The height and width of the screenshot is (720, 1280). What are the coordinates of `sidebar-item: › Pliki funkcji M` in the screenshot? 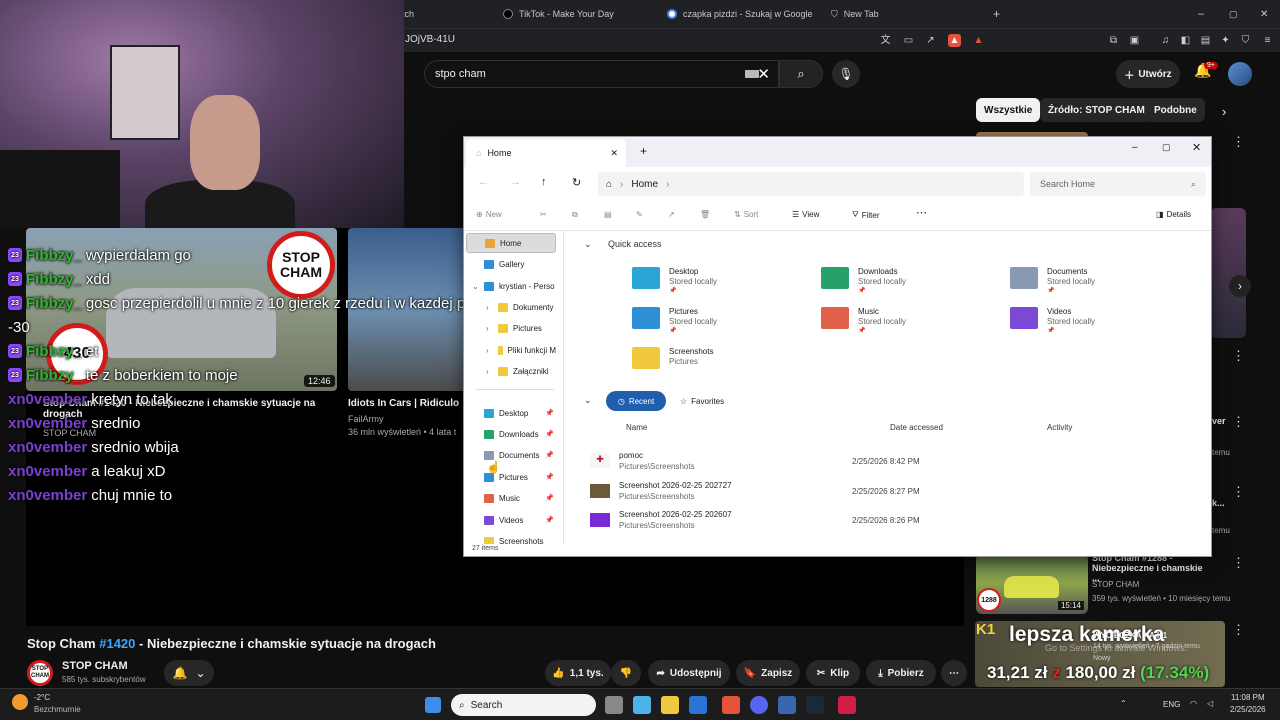 It's located at (511, 350).